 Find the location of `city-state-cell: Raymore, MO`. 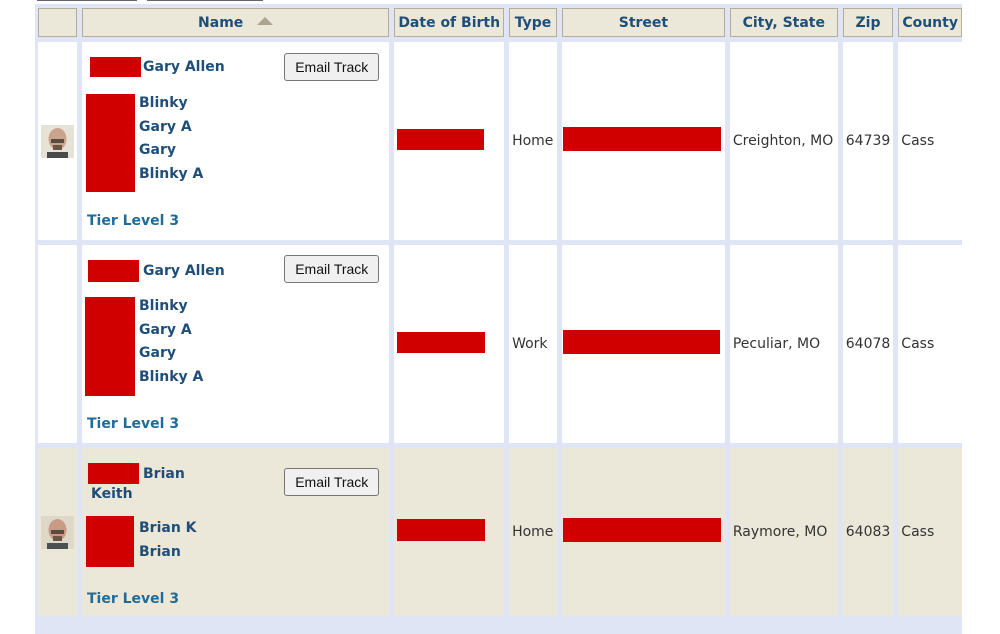

city-state-cell: Raymore, MO is located at coordinates (783, 532).